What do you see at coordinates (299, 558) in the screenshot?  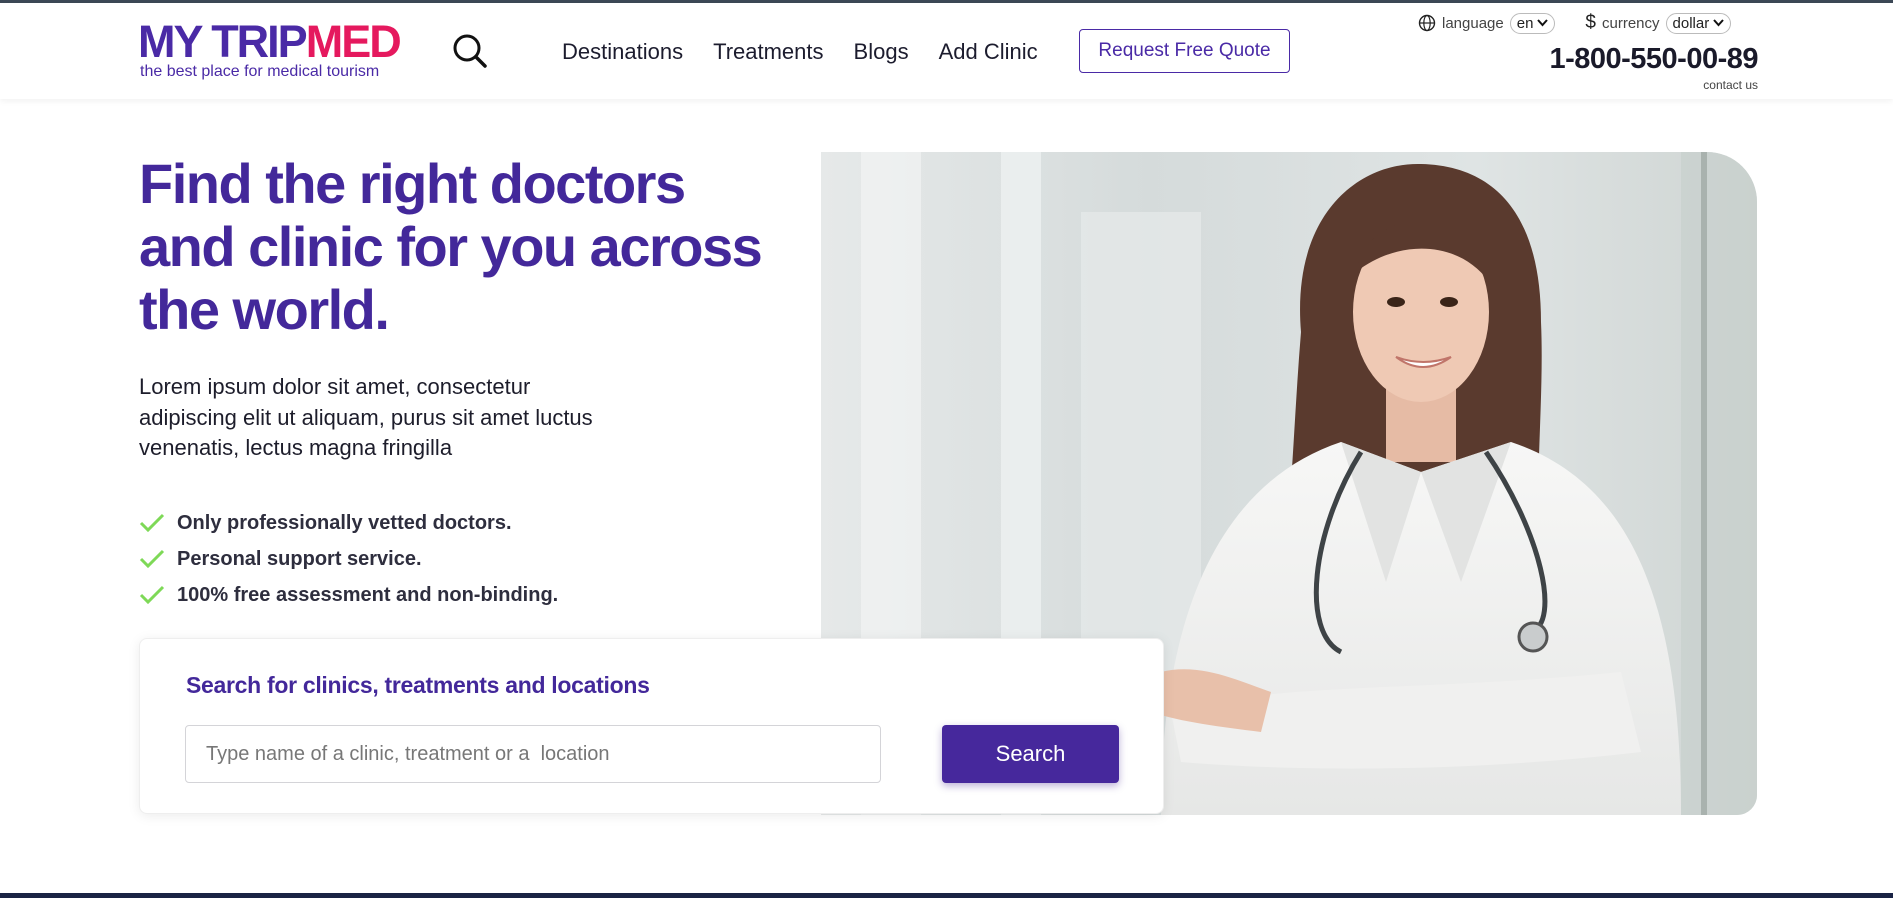 I see `feature-text: Personal support service.` at bounding box center [299, 558].